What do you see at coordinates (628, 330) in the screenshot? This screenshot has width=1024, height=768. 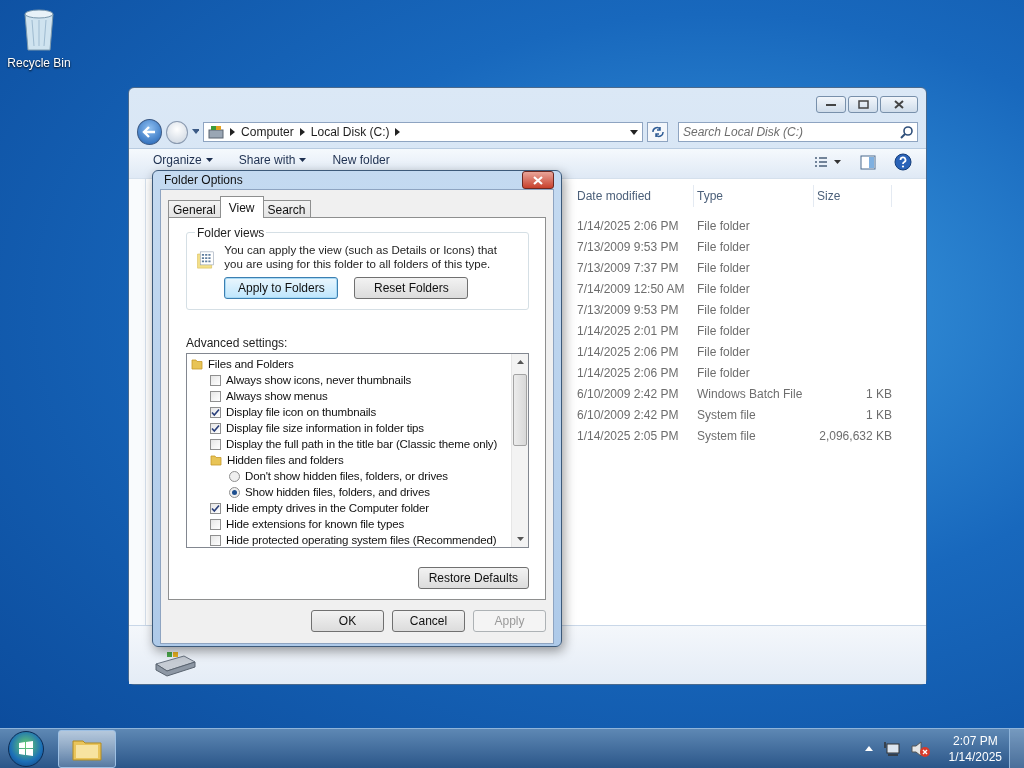 I see `date-cell-text: 1/14/2025 2:01 PM` at bounding box center [628, 330].